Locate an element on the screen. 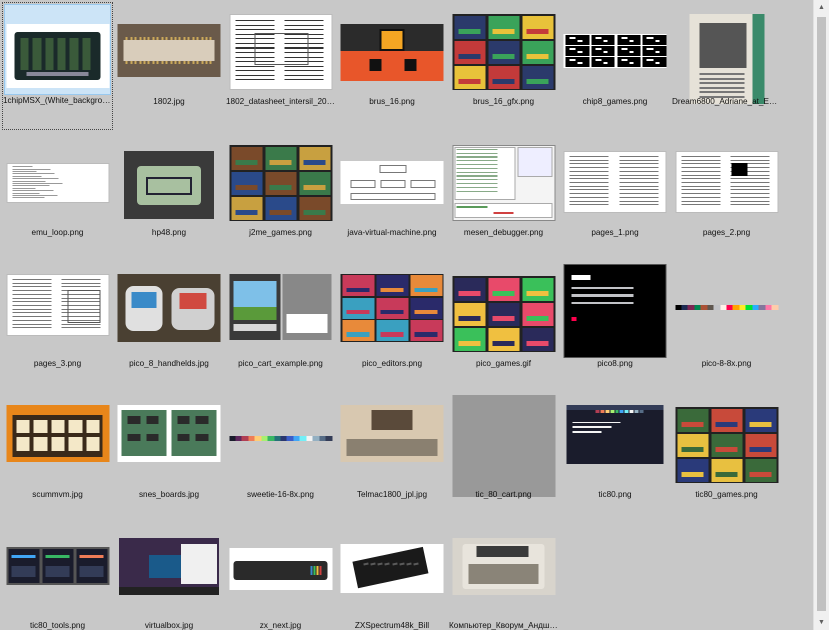 The width and height of the screenshot is (829, 630). file-item: 1802.jpg is located at coordinates (169, 66).